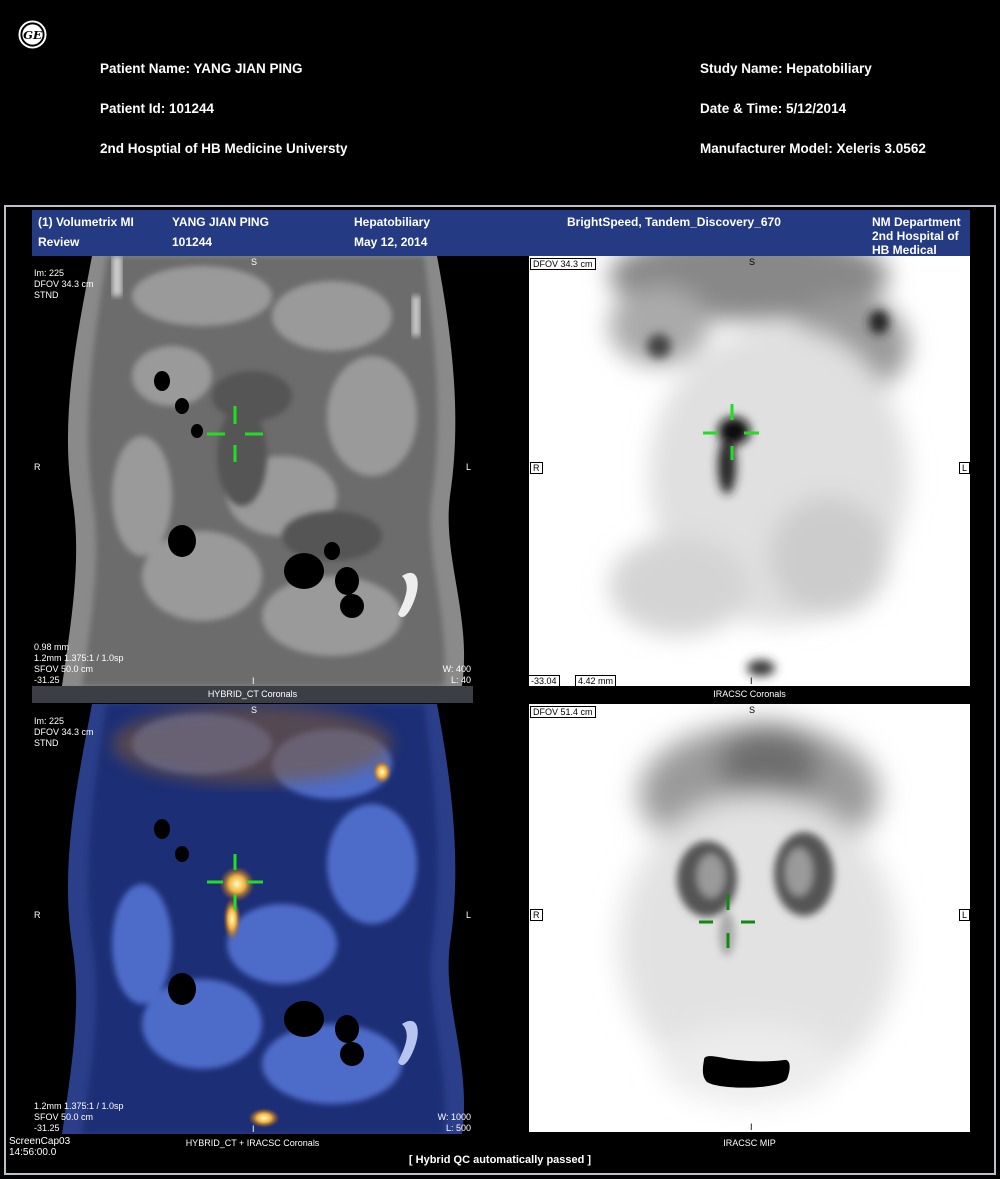  What do you see at coordinates (458, 1128) in the screenshot?
I see `fusion-level: L: 500` at bounding box center [458, 1128].